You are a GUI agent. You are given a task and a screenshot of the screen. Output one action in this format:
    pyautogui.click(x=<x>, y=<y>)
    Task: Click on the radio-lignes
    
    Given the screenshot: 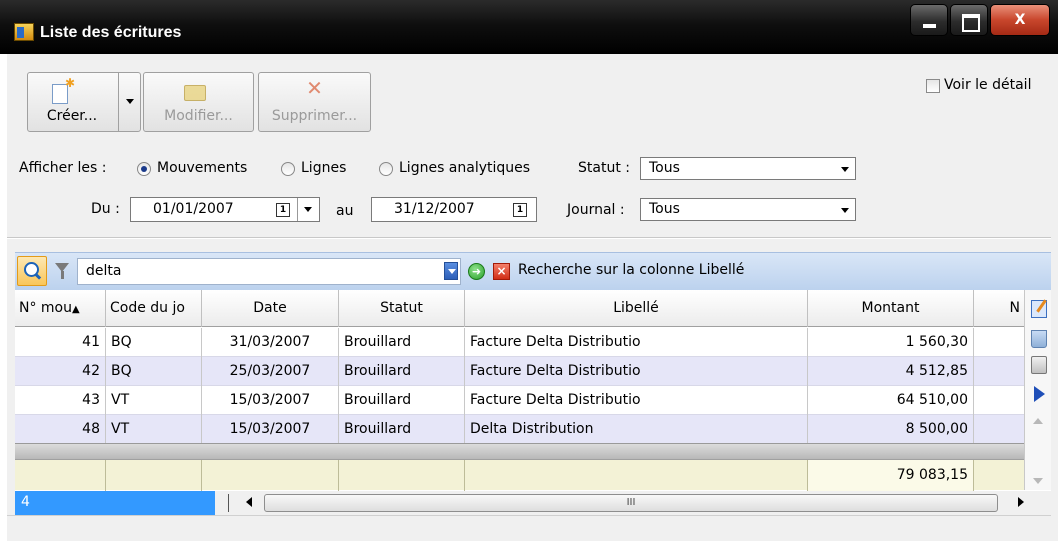 What is the action you would take?
    pyautogui.click(x=288, y=169)
    